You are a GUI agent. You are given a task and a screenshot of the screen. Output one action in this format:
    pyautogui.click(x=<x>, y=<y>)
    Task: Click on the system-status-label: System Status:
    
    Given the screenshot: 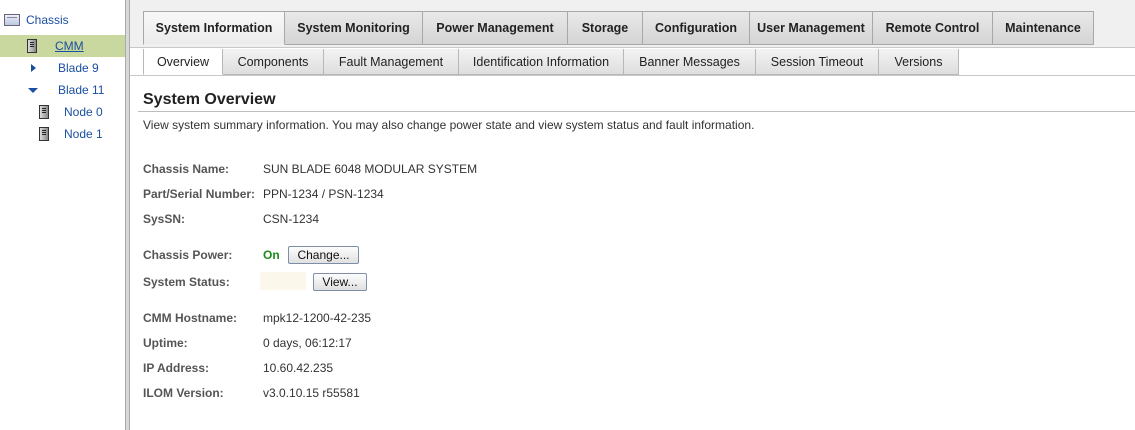 What is the action you would take?
    pyautogui.click(x=186, y=282)
    